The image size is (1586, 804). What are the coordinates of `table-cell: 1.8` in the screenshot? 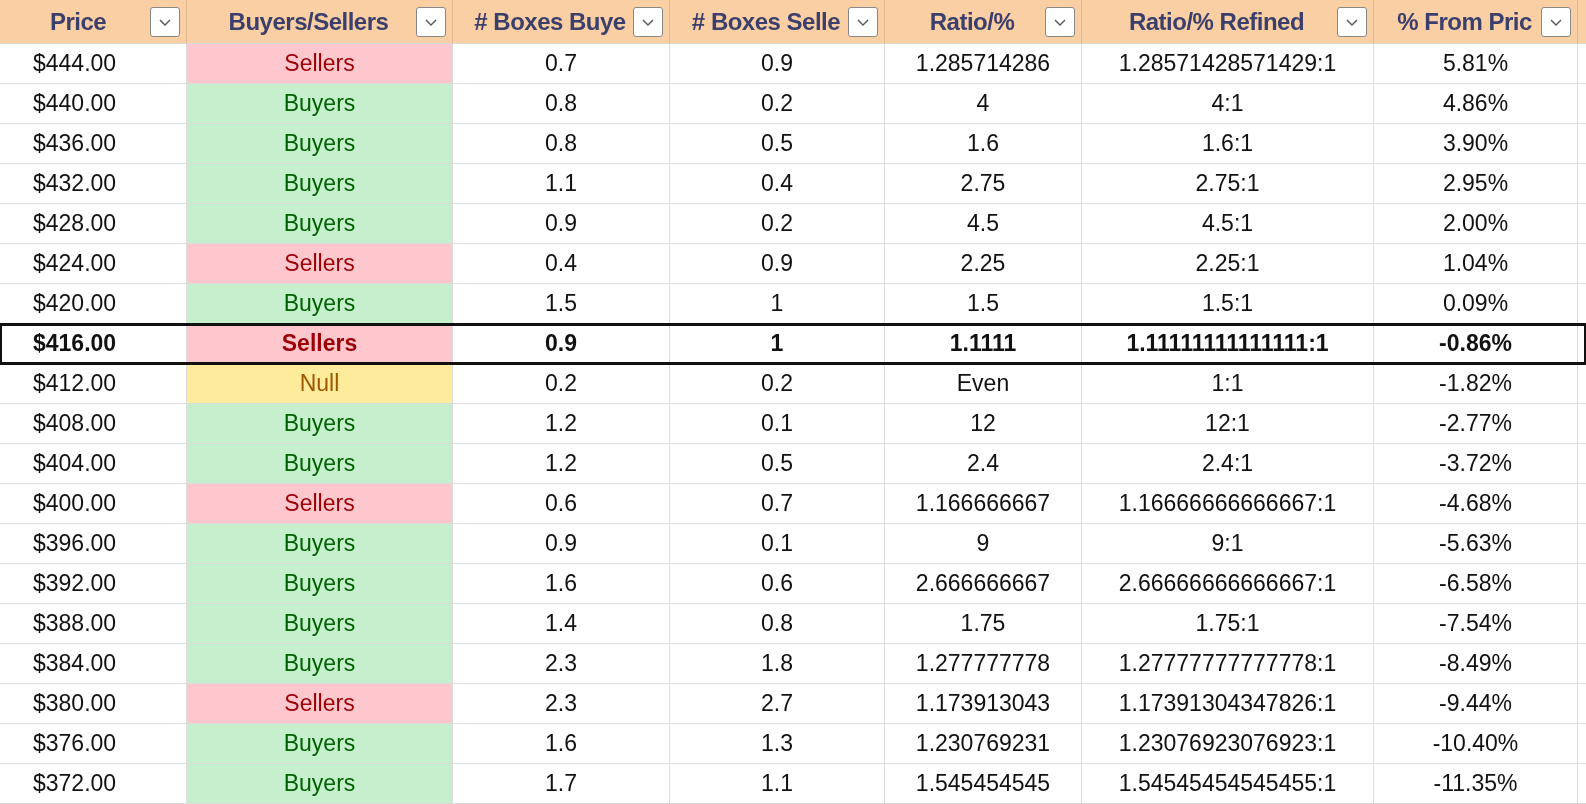 It's located at (777, 664).